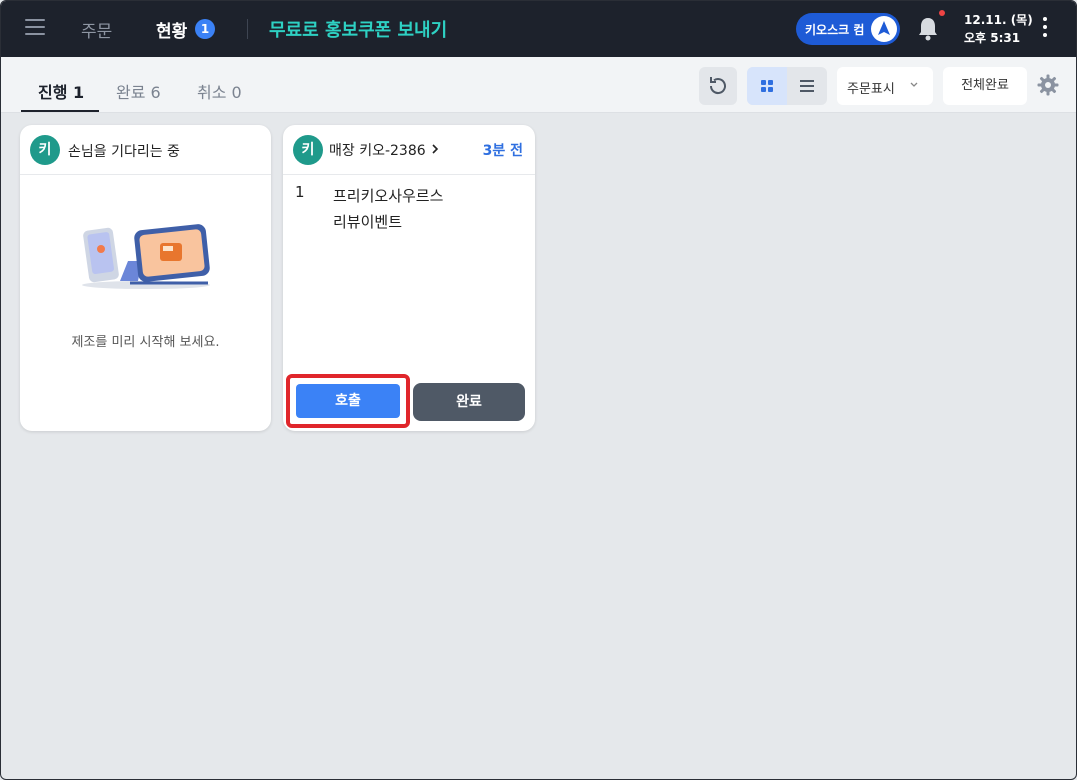 The image size is (1077, 780). I want to click on notification-dot, so click(942, 13).